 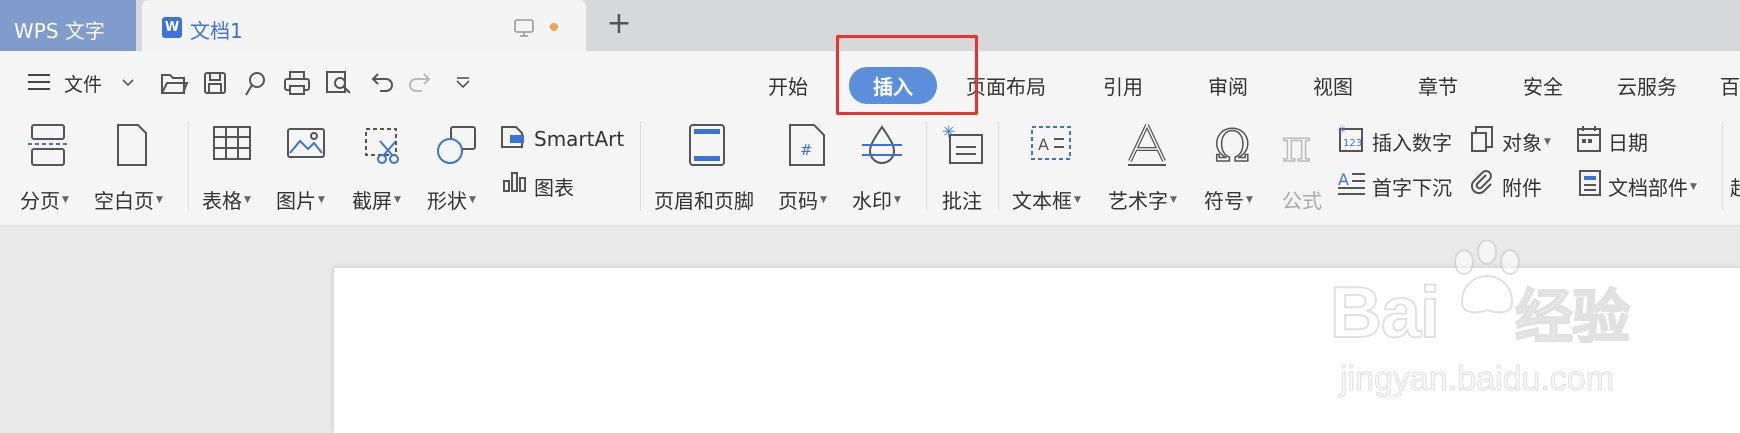 I want to click on watermark-icon, so click(x=882, y=144).